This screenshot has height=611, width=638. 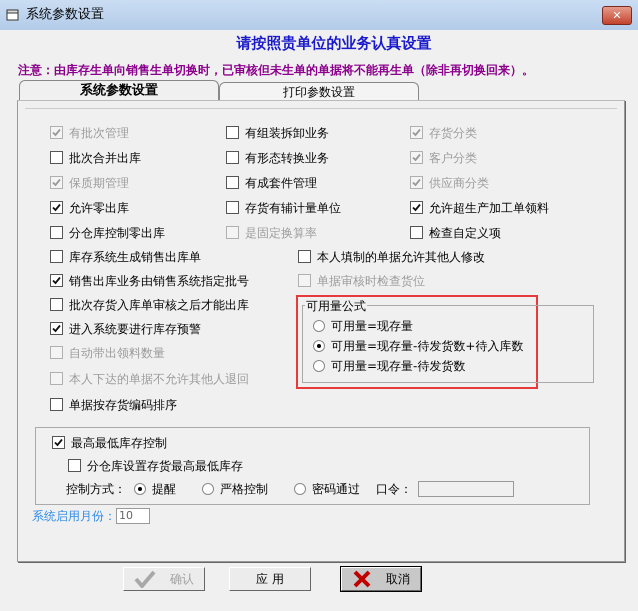 I want to click on option-label: 本人填制的单据允许其他人修改, so click(x=401, y=257).